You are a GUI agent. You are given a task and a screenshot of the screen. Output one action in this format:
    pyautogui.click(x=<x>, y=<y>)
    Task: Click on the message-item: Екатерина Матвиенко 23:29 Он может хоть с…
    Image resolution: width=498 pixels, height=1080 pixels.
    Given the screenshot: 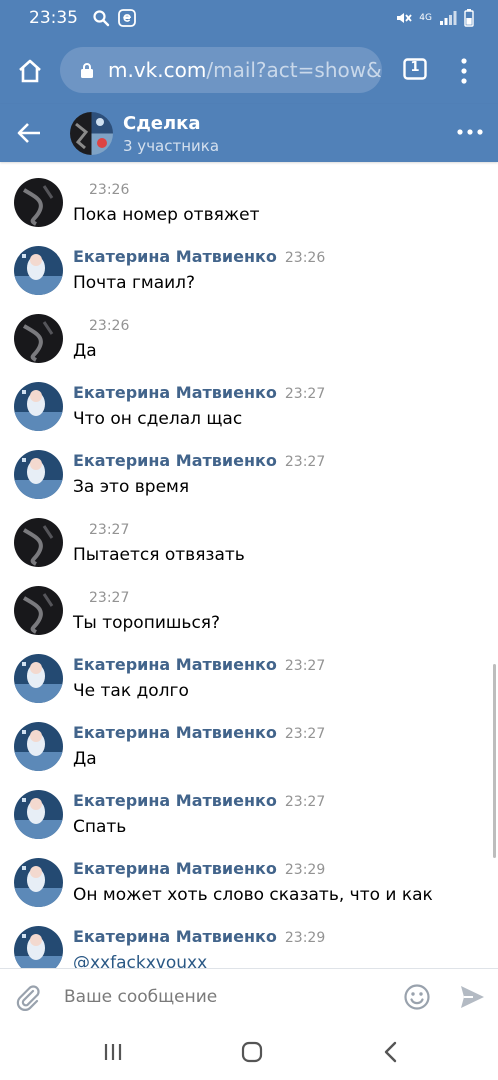 What is the action you would take?
    pyautogui.click(x=249, y=876)
    